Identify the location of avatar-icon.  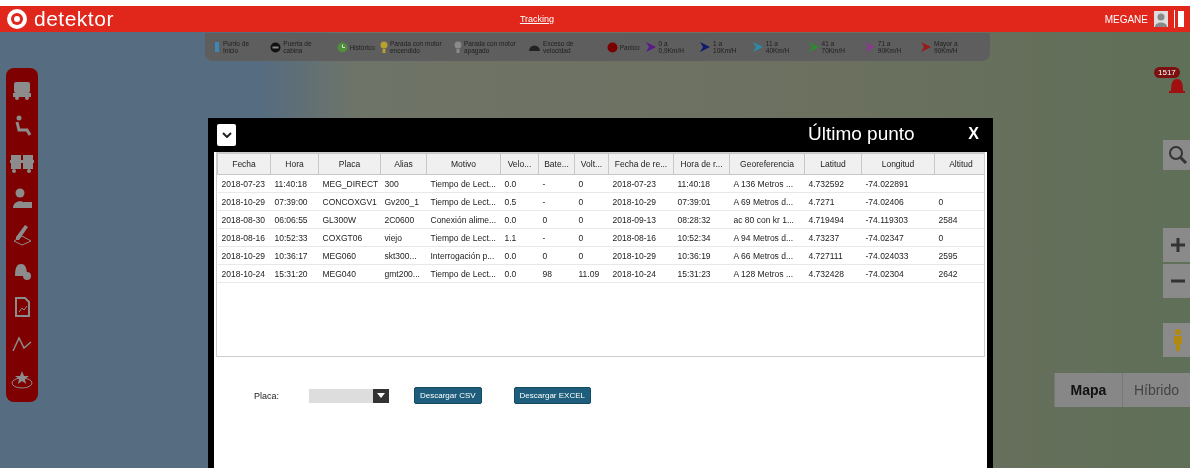
(1161, 19).